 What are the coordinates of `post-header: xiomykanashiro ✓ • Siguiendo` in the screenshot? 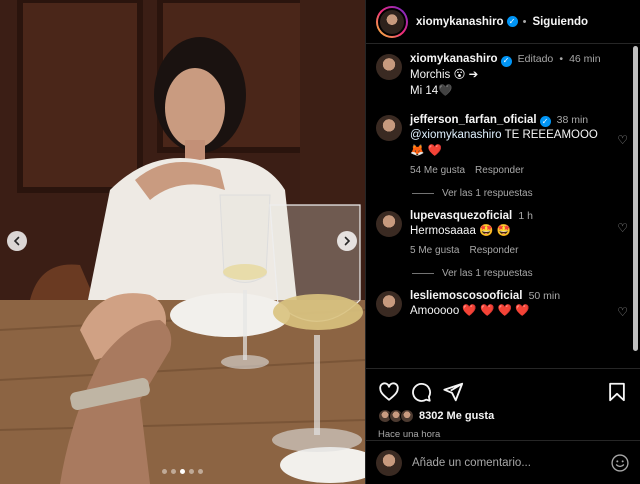 It's located at (503, 22).